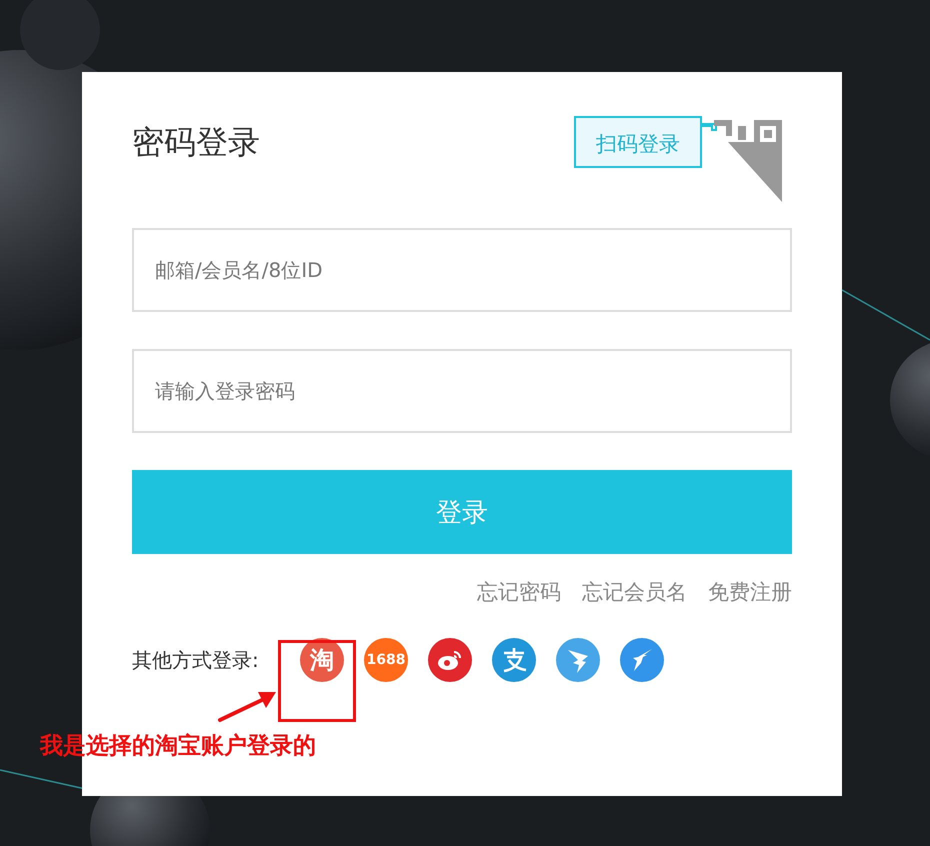  I want to click on input-field: 邮箱/会员名/8位ID, so click(462, 270).